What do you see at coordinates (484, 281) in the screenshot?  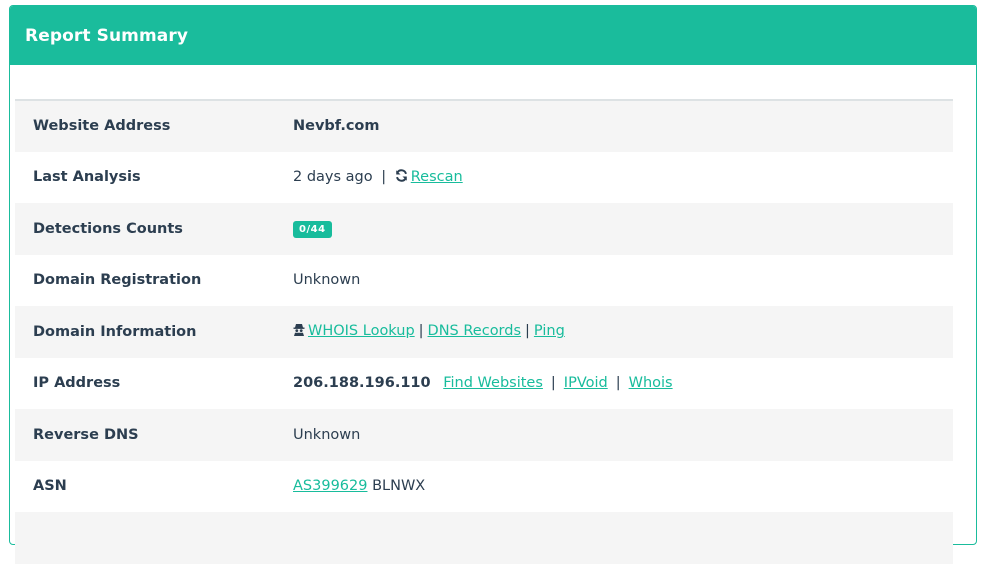 I see `row-domain-registration: Domain Registration Unknown` at bounding box center [484, 281].